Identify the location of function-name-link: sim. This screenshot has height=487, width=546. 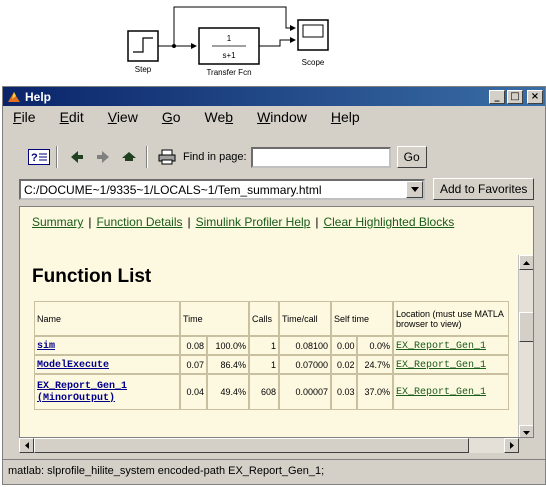
(46, 346).